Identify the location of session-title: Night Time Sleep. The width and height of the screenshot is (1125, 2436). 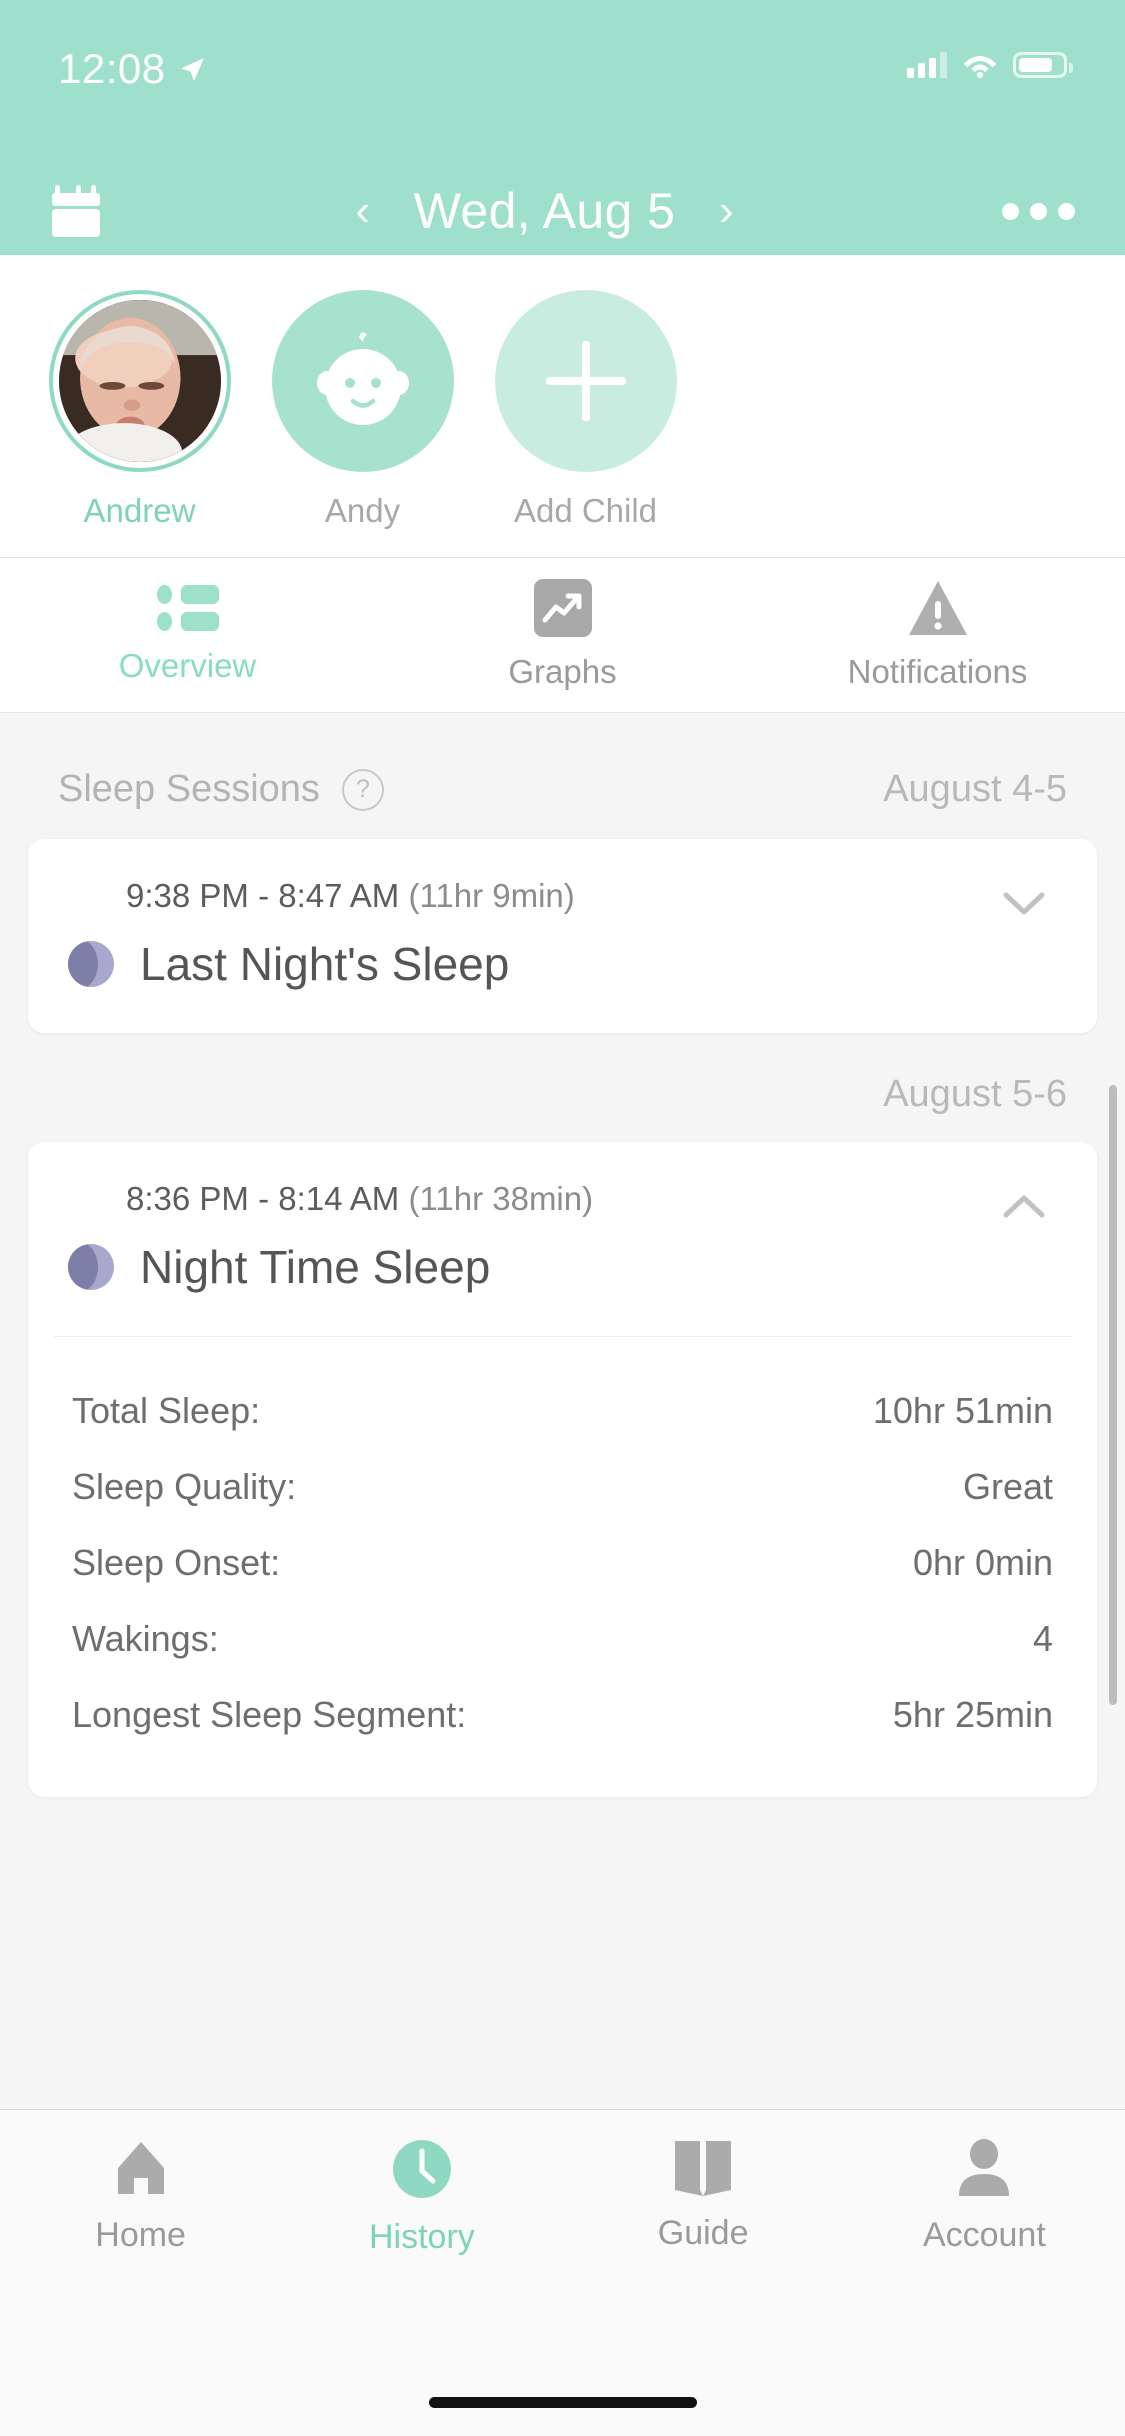
(315, 1267).